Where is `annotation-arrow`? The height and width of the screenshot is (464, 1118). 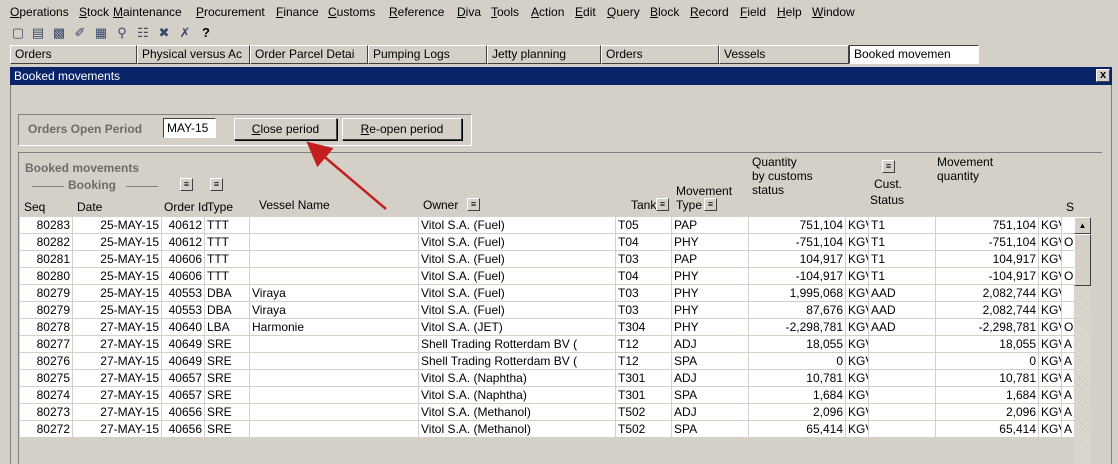
annotation-arrow is located at coordinates (346, 175).